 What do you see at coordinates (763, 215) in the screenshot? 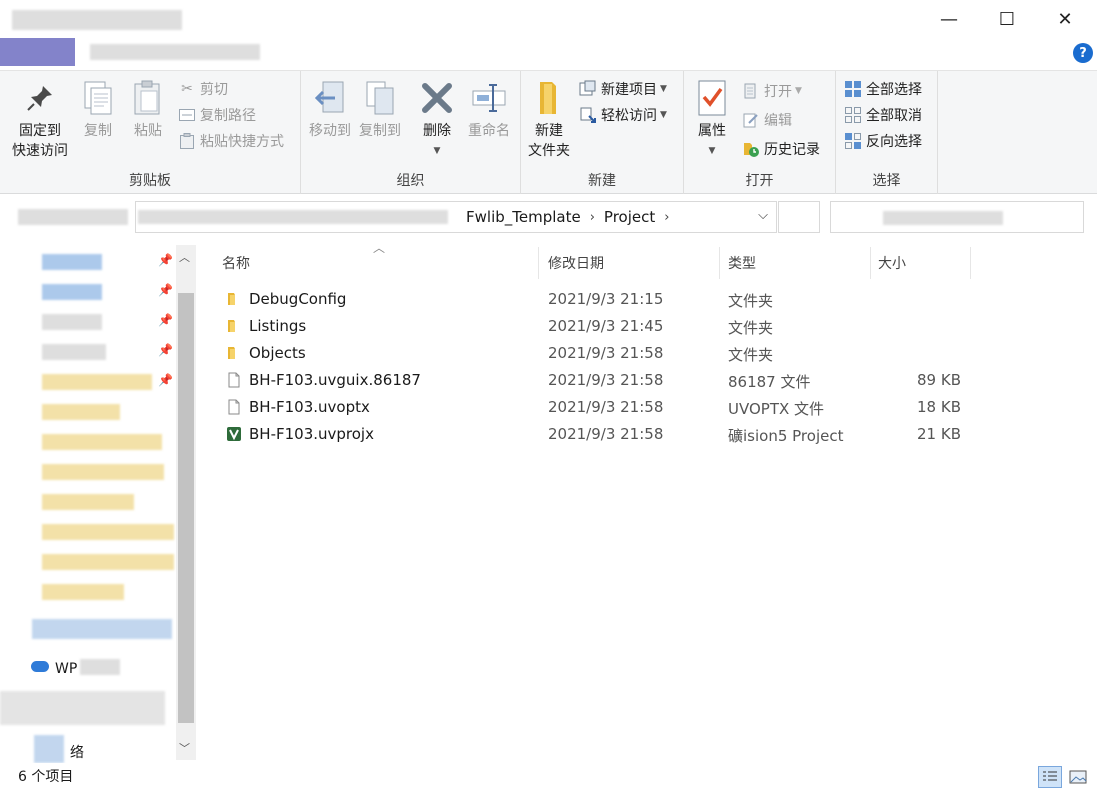
I see `address-history-dropdown-icon: ⌵` at bounding box center [763, 215].